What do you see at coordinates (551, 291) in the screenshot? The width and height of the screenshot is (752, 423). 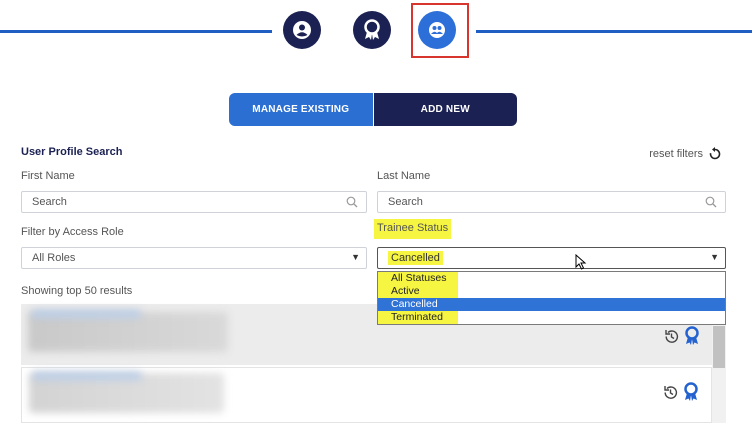 I see `dropdown-option: Active` at bounding box center [551, 291].